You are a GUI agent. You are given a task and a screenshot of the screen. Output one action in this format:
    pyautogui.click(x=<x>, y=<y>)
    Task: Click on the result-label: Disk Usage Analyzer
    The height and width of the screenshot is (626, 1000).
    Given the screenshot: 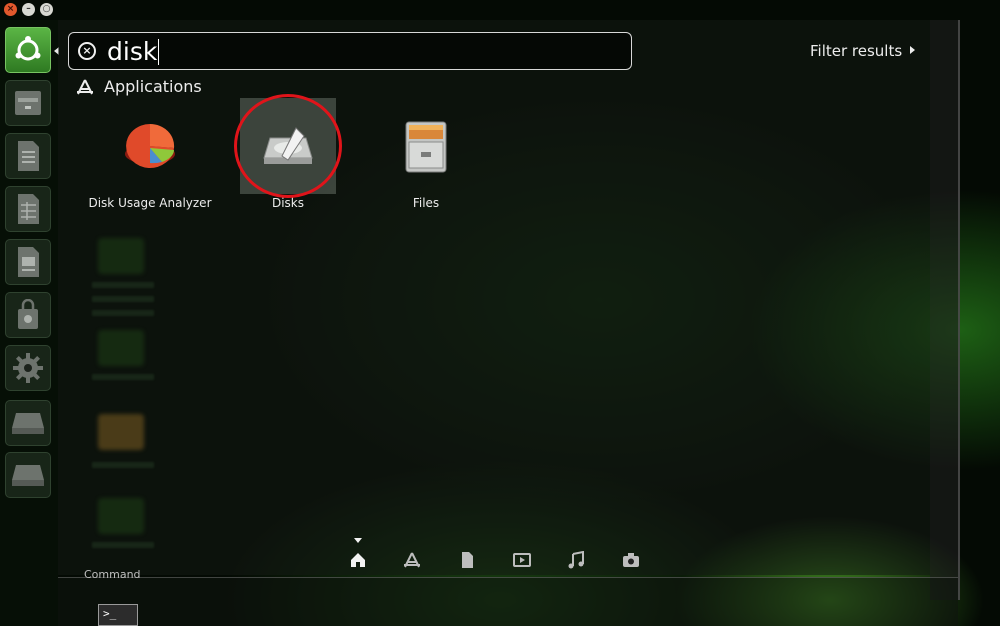 What is the action you would take?
    pyautogui.click(x=150, y=203)
    